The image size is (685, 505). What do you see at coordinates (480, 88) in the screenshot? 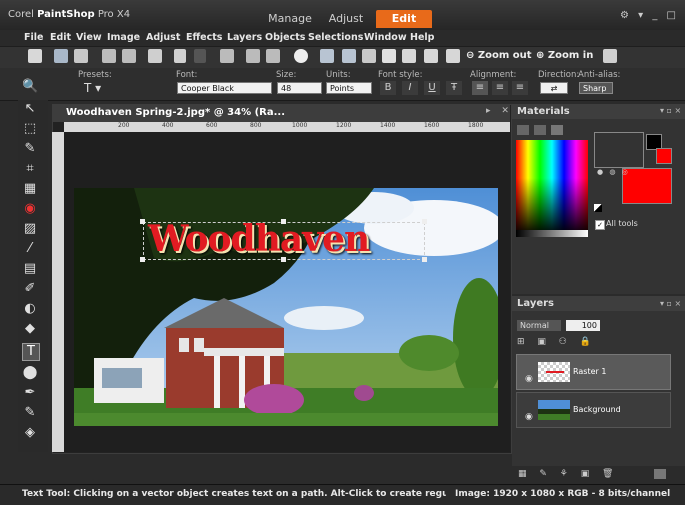
I see `align-left-icon: ≡` at bounding box center [480, 88].